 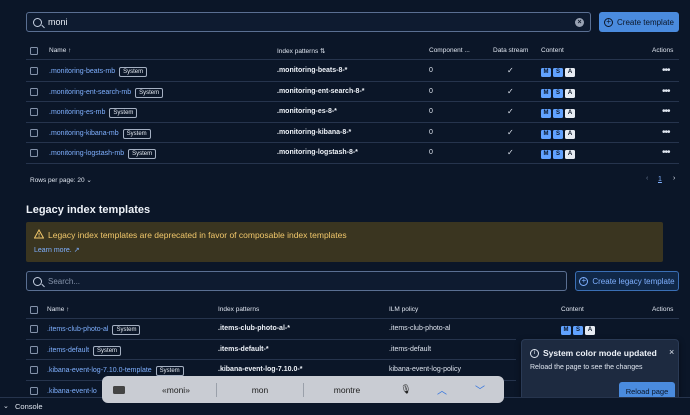 What do you see at coordinates (410, 349) in the screenshot?
I see `ilm-policy: .items-default` at bounding box center [410, 349].